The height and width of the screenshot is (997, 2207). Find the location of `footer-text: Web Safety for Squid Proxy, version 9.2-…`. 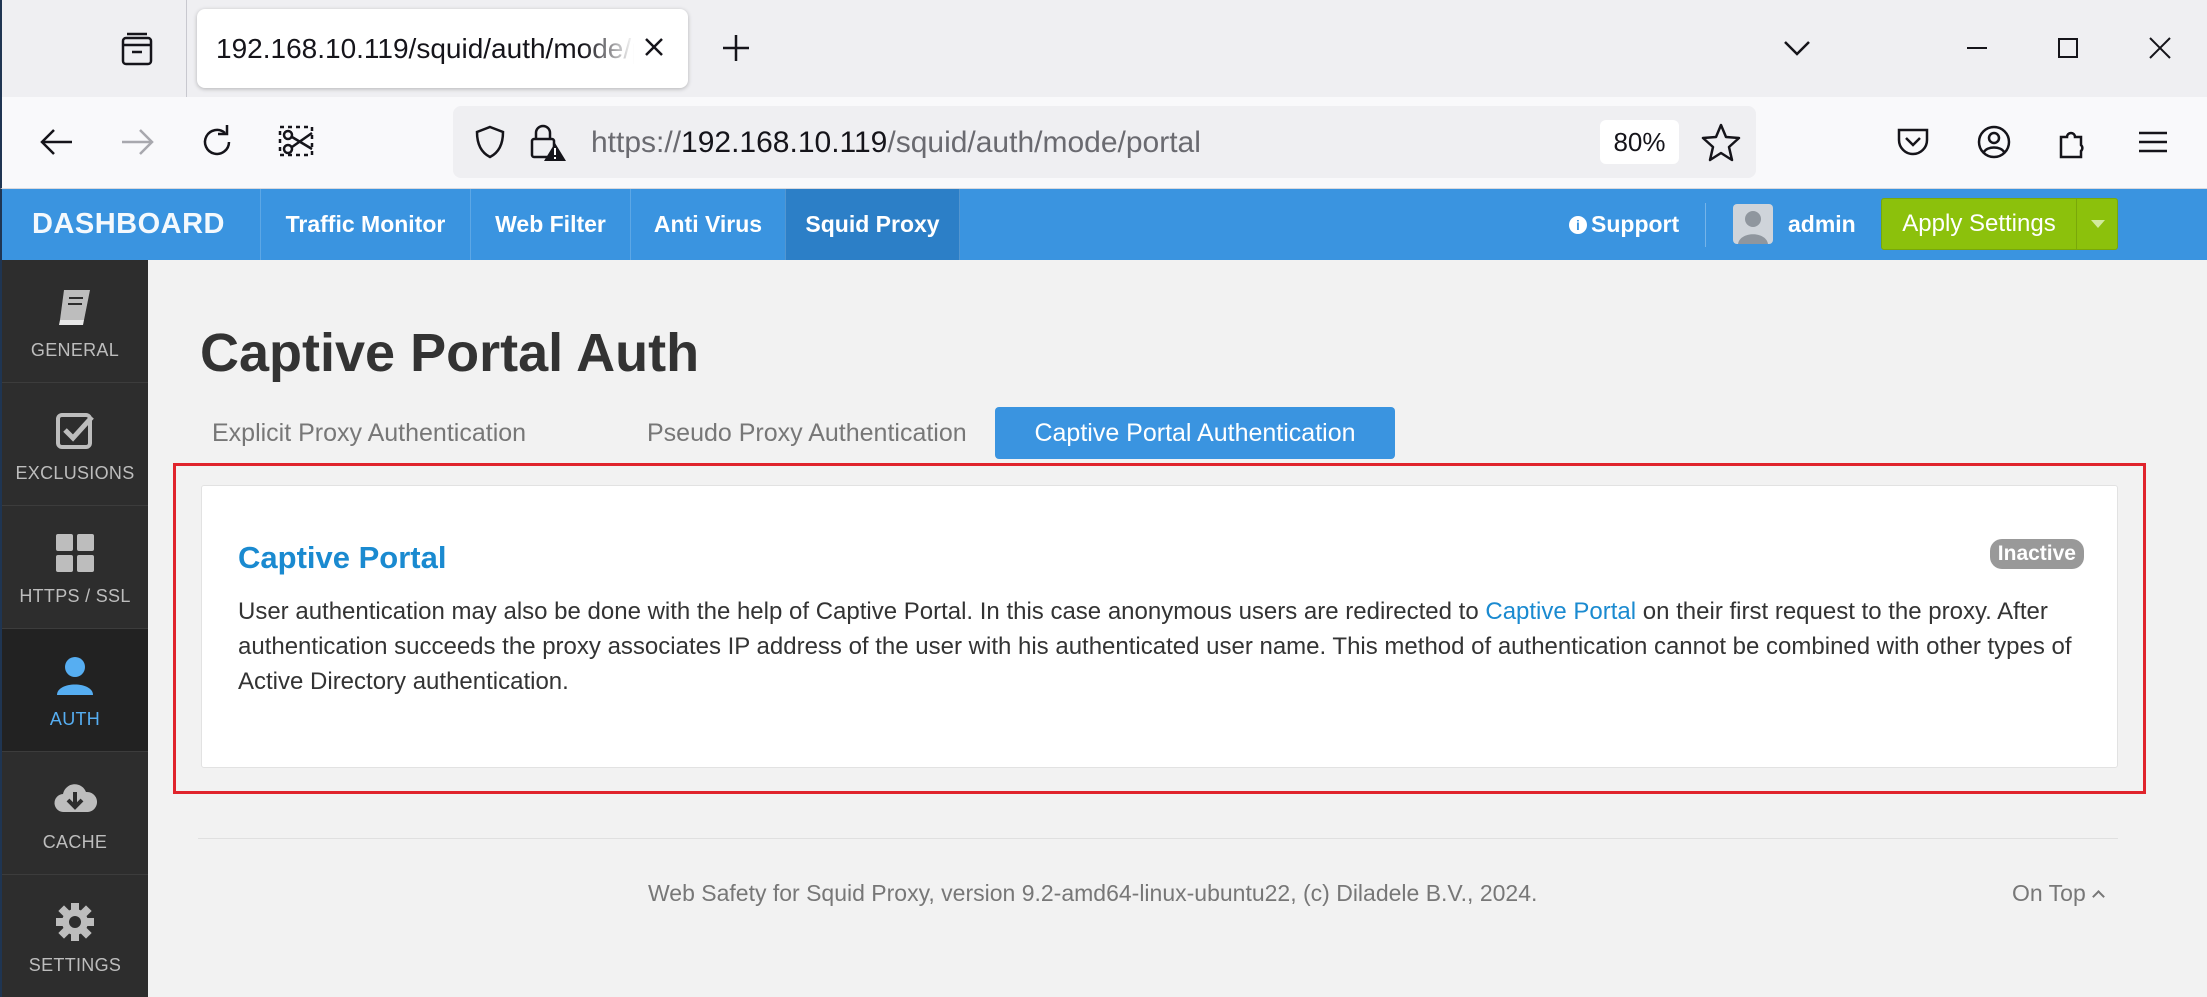

footer-text: Web Safety for Squid Proxy, version 9.2-… is located at coordinates (1093, 893).